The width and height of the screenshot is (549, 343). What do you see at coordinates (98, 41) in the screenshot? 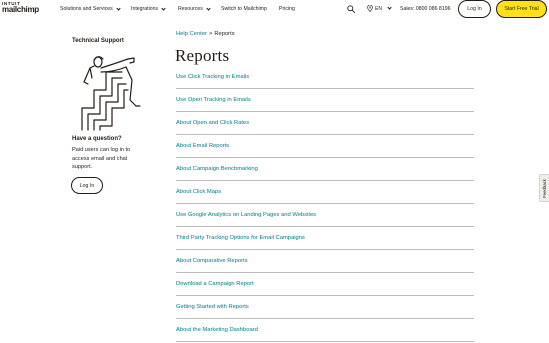
I see `sidebar-title: Technical Support` at bounding box center [98, 41].